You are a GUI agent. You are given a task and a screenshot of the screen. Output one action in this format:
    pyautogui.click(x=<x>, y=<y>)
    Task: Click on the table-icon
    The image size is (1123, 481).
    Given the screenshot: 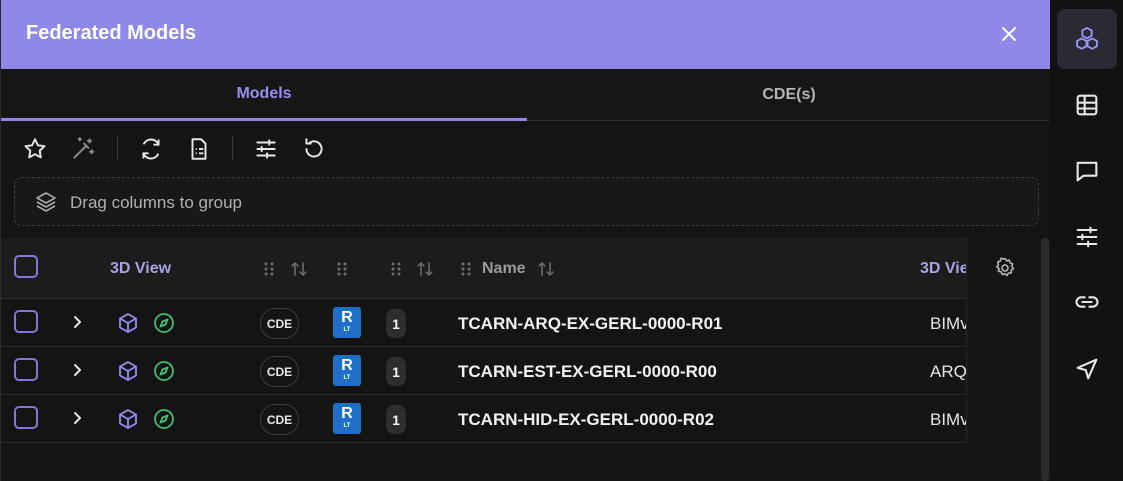 What is the action you would take?
    pyautogui.click(x=1087, y=105)
    